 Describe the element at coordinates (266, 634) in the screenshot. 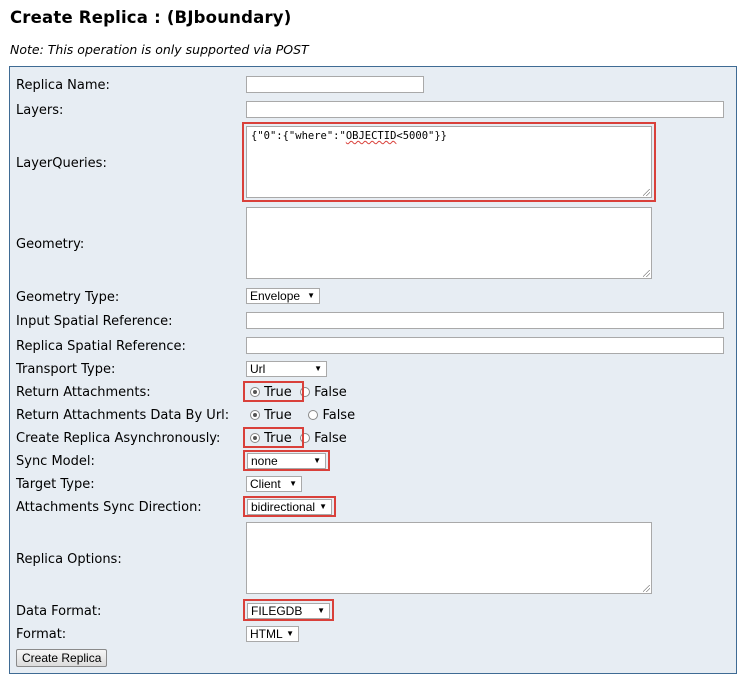

I see `format-value: HTML` at that location.